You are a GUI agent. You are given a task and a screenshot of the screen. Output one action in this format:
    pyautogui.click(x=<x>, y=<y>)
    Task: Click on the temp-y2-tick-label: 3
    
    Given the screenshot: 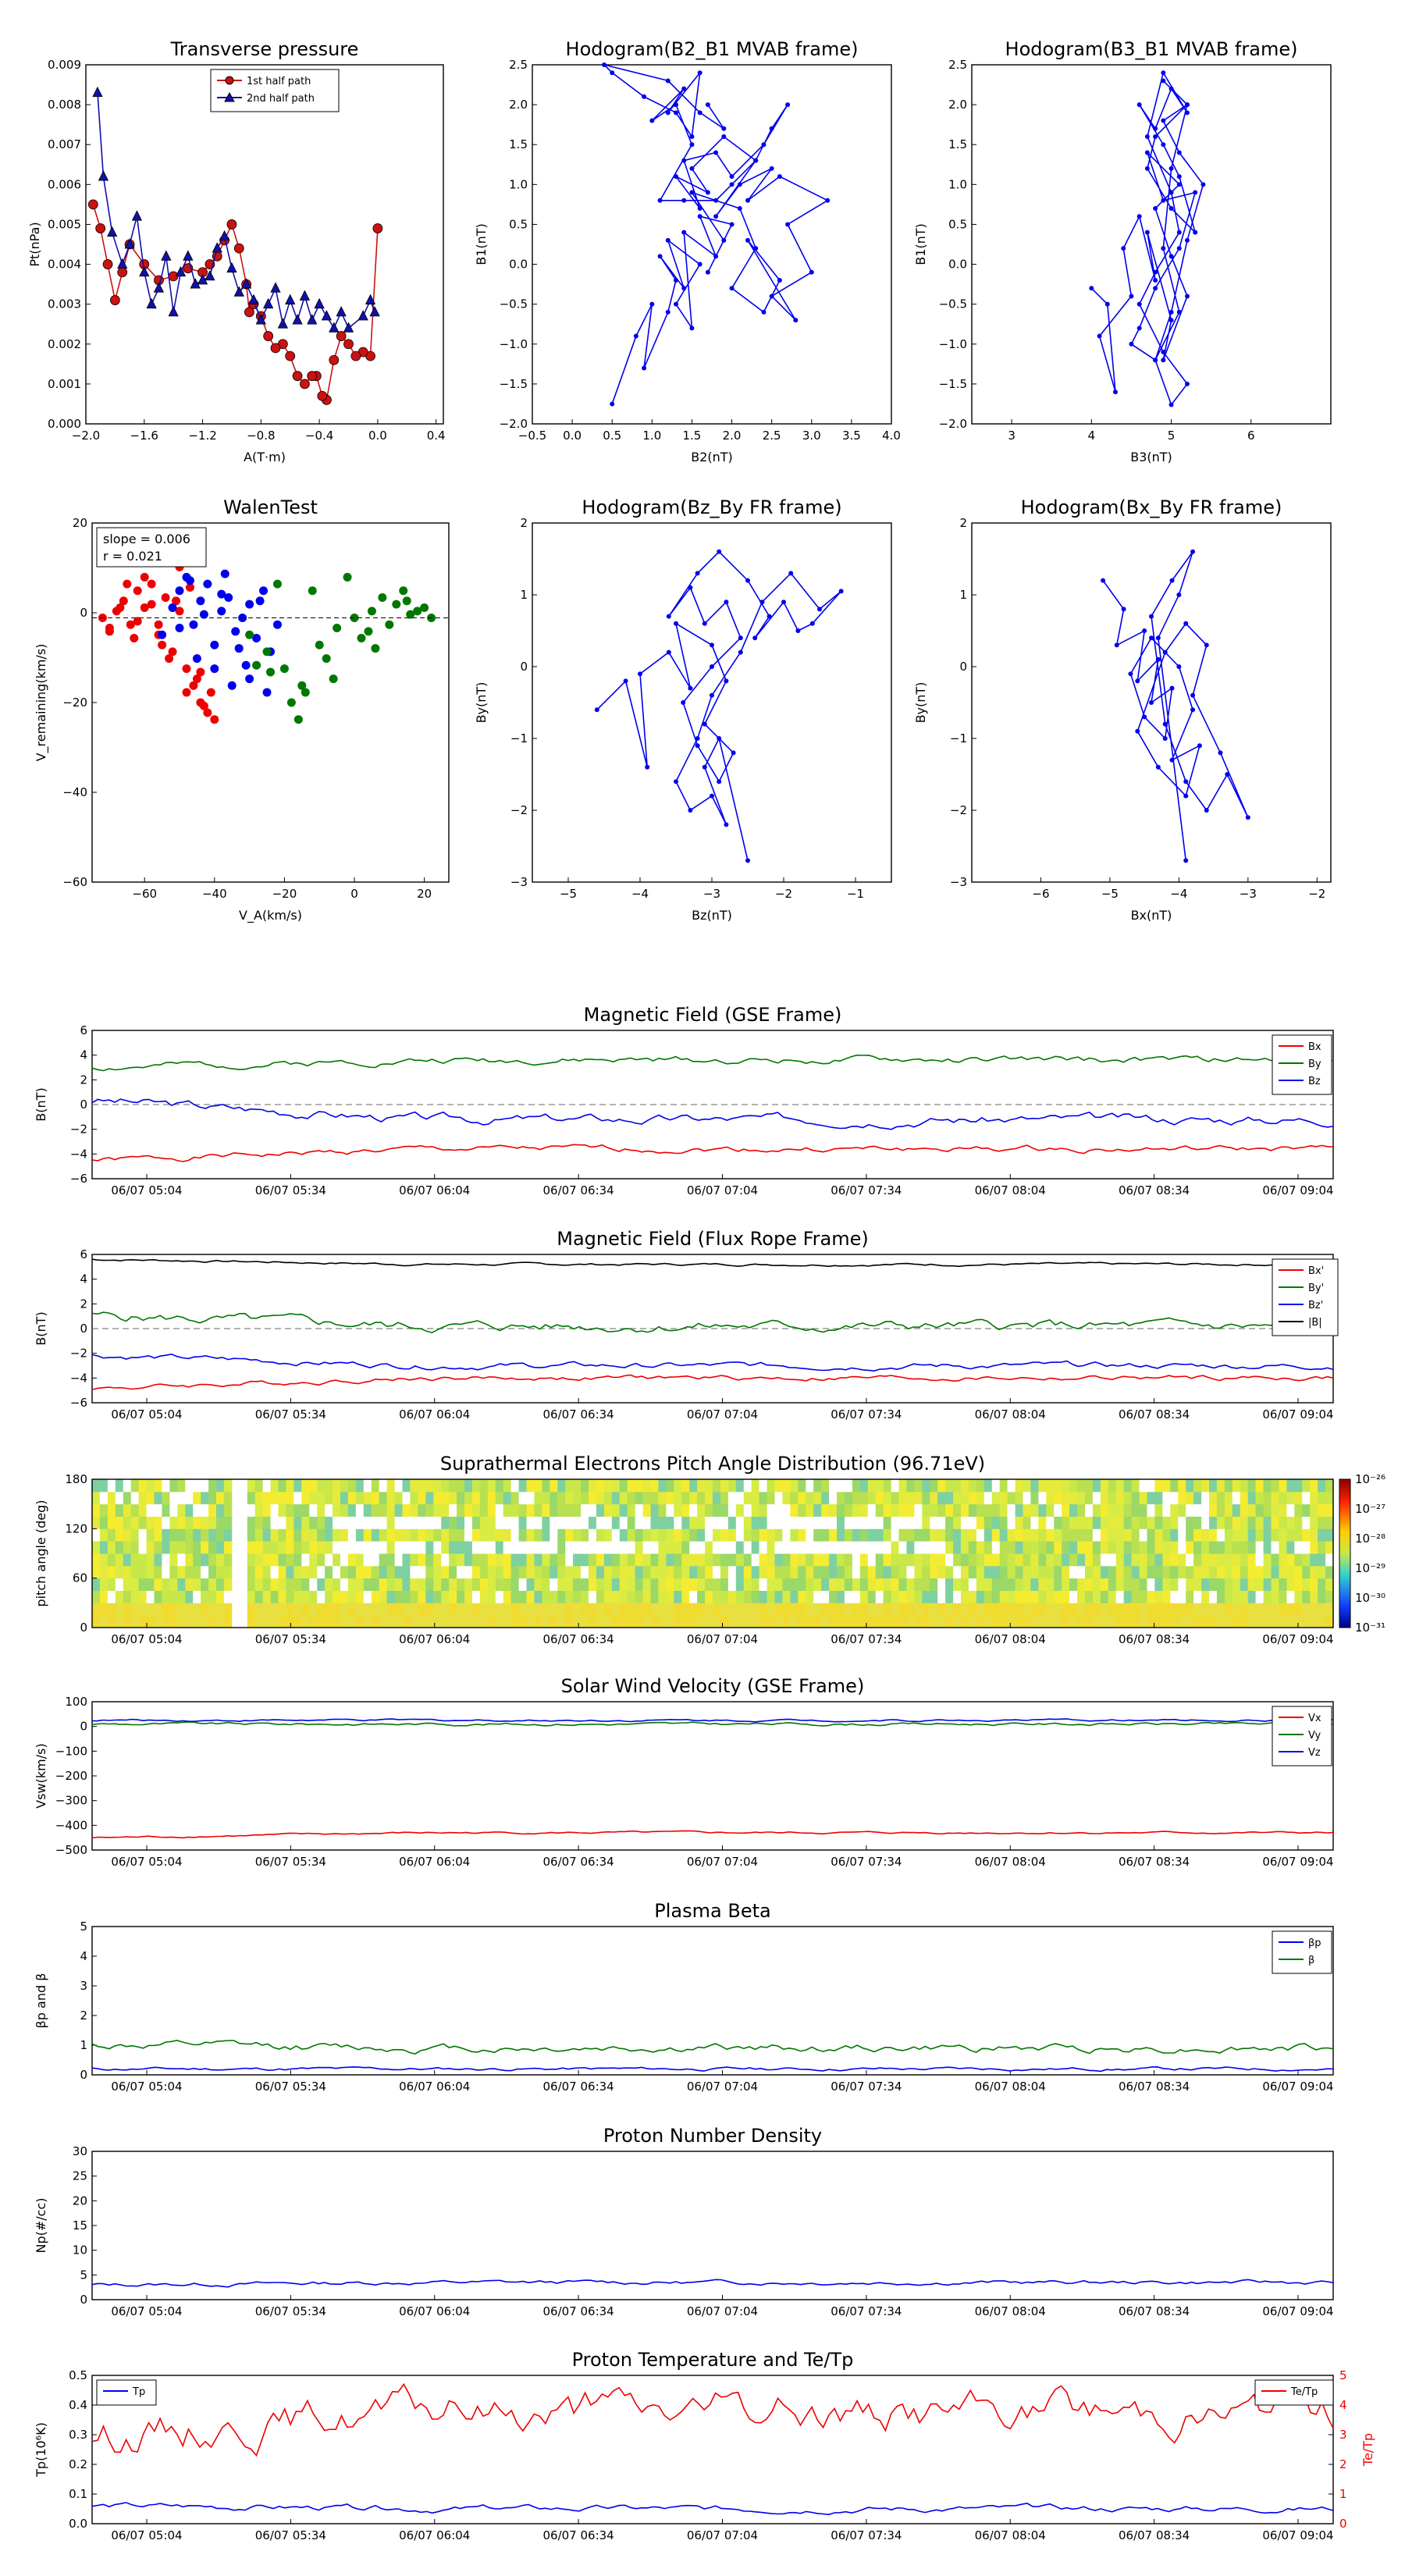 What is the action you would take?
    pyautogui.click(x=1343, y=2435)
    